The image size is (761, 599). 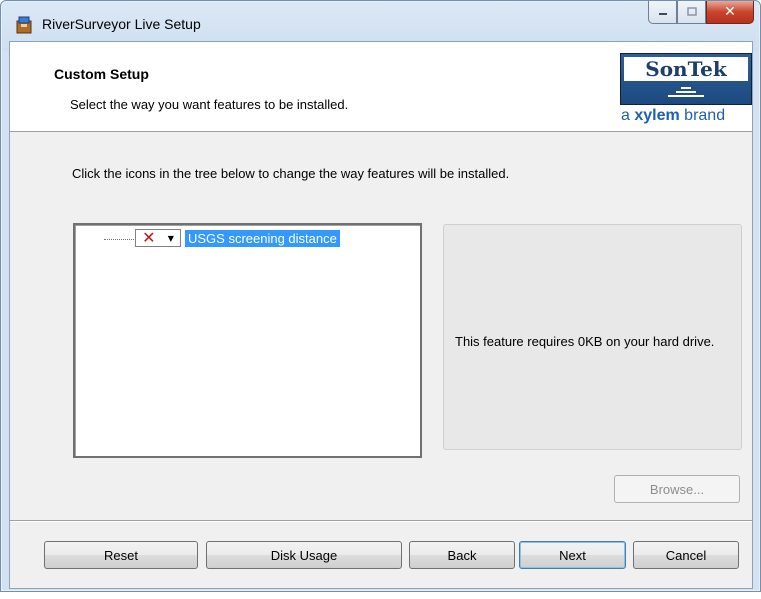 What do you see at coordinates (673, 115) in the screenshot?
I see `logo-tagline: a xylem brand` at bounding box center [673, 115].